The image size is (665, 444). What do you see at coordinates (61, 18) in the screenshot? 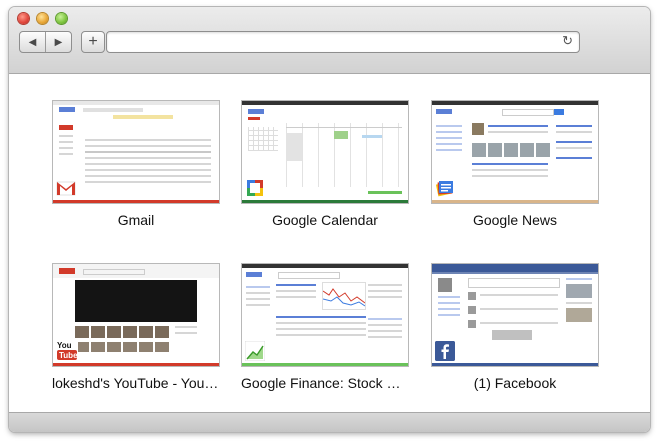
I see `zoom-window-button` at bounding box center [61, 18].